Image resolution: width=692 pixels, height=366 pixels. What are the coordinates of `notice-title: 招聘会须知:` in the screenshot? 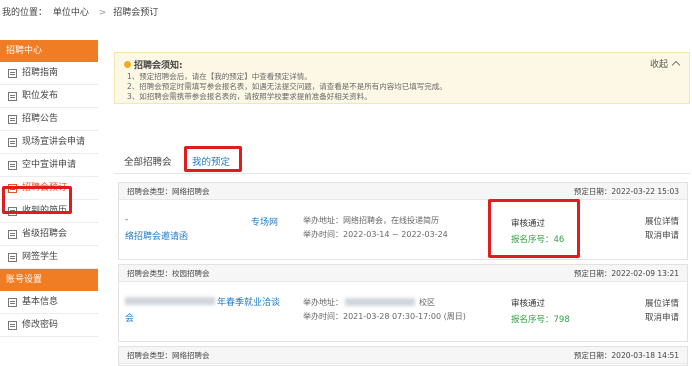 It's located at (158, 66).